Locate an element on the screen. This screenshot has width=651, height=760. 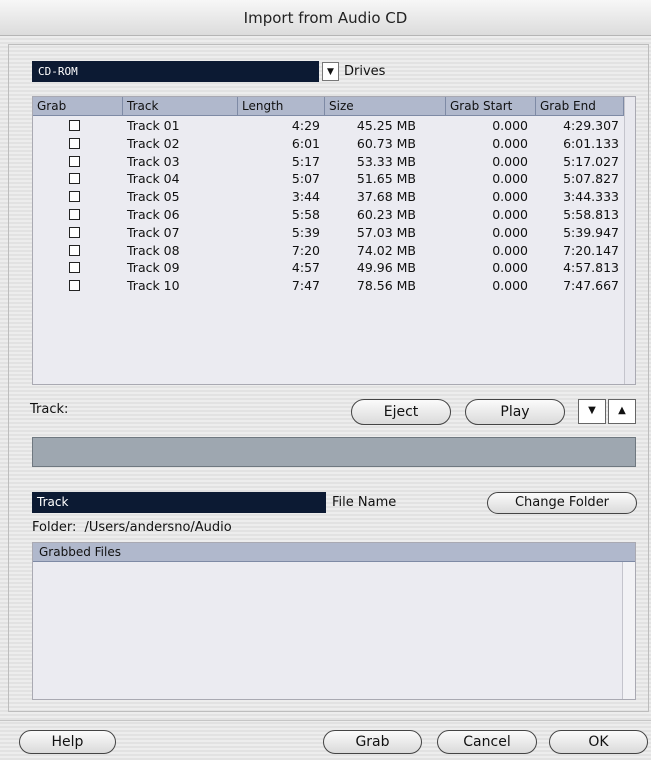
cell-track: Track 03 is located at coordinates (153, 161).